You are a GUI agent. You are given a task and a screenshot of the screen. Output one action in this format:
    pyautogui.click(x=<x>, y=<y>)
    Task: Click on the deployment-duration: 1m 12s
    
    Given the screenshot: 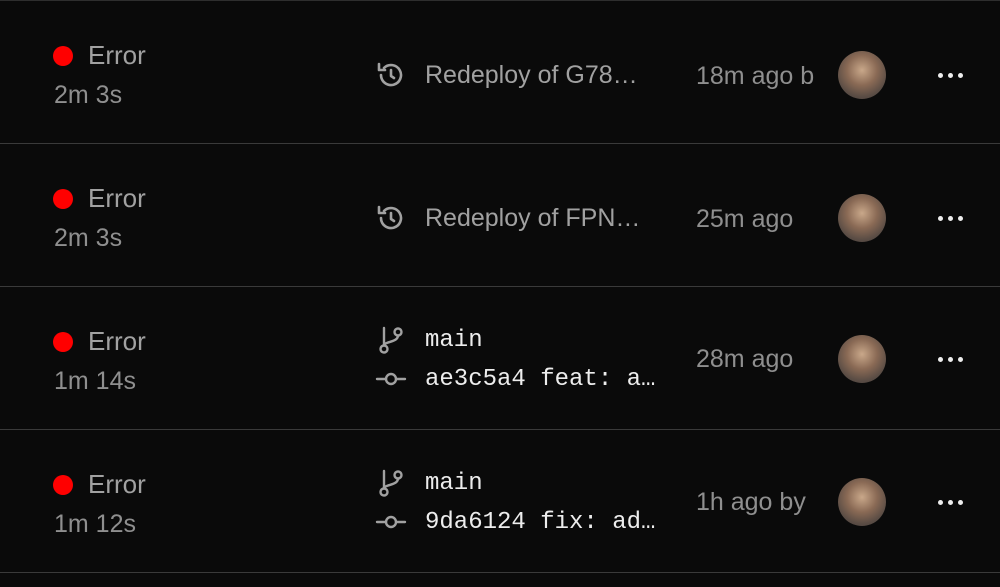 What is the action you would take?
    pyautogui.click(x=95, y=524)
    